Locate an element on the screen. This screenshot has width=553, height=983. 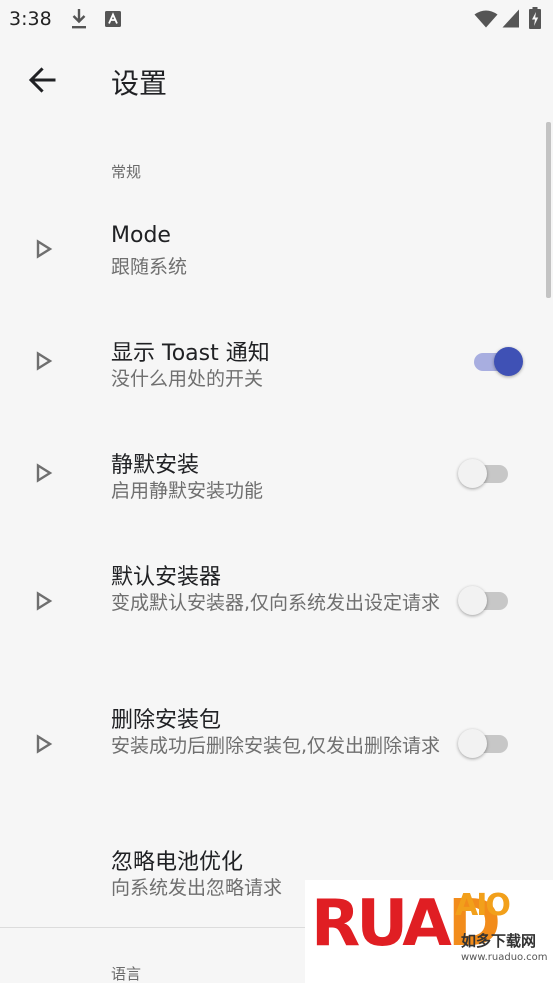
silent-install-switch is located at coordinates (486, 474).